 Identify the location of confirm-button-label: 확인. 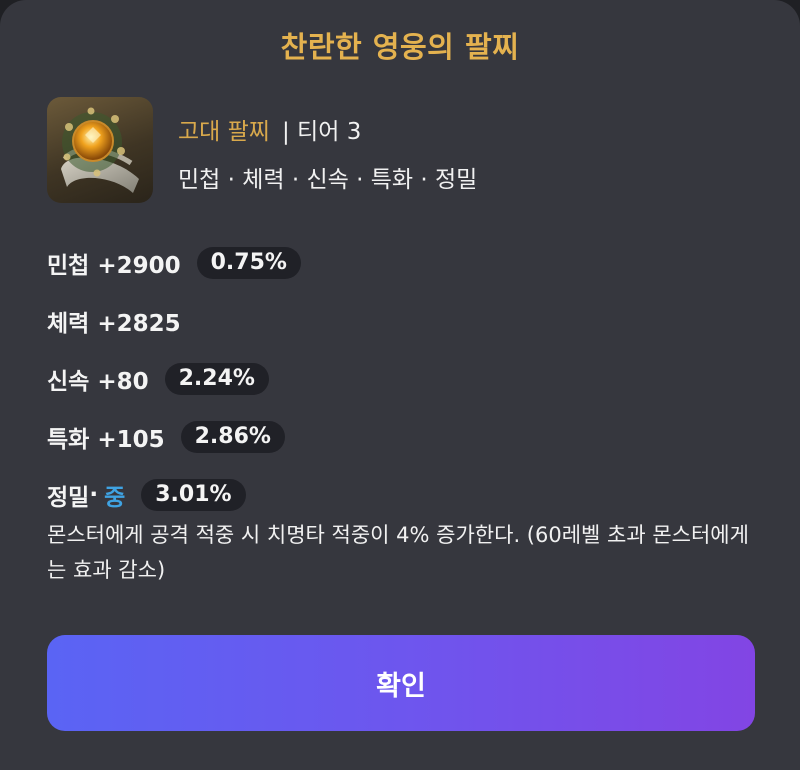
(401, 686).